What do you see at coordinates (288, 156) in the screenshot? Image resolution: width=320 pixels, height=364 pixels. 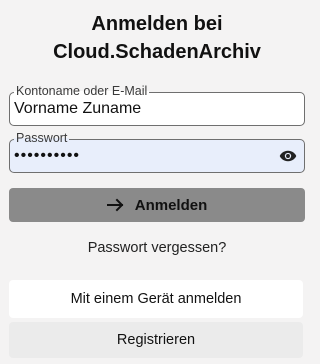 I see `eye-icon` at bounding box center [288, 156].